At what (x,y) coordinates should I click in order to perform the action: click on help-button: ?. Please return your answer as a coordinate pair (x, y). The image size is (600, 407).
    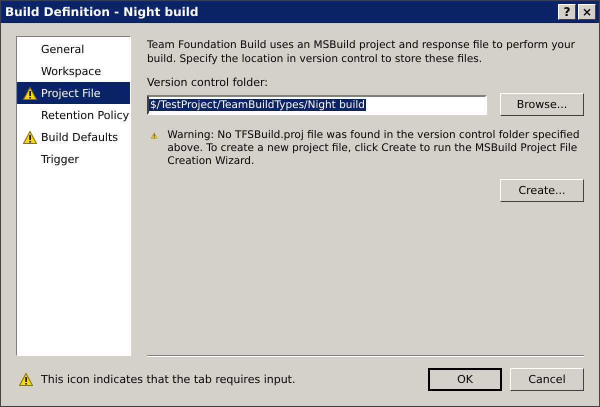
    Looking at the image, I should click on (567, 12).